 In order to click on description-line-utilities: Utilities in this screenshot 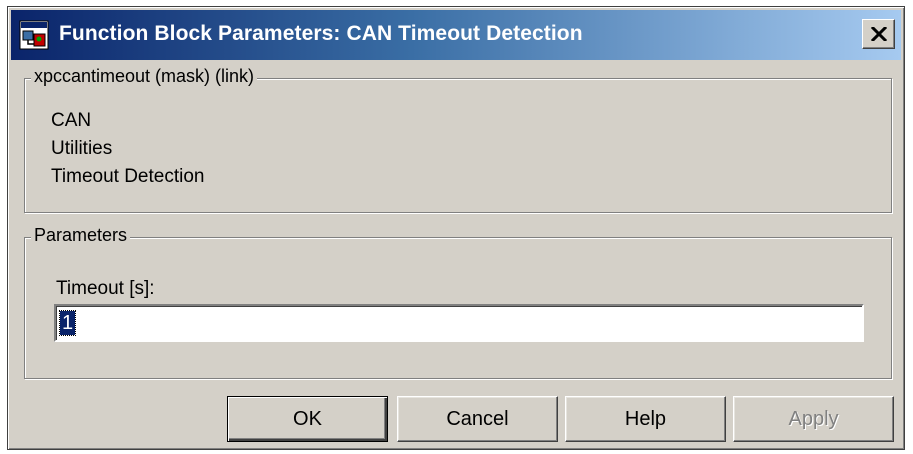, I will do `click(82, 148)`.